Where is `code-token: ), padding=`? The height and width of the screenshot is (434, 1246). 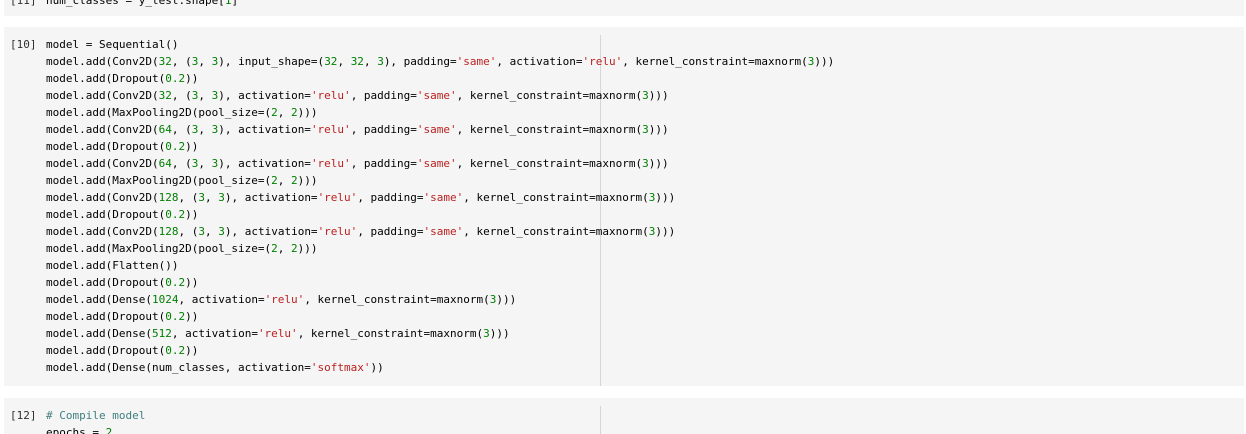 code-token: ), padding= is located at coordinates (420, 61).